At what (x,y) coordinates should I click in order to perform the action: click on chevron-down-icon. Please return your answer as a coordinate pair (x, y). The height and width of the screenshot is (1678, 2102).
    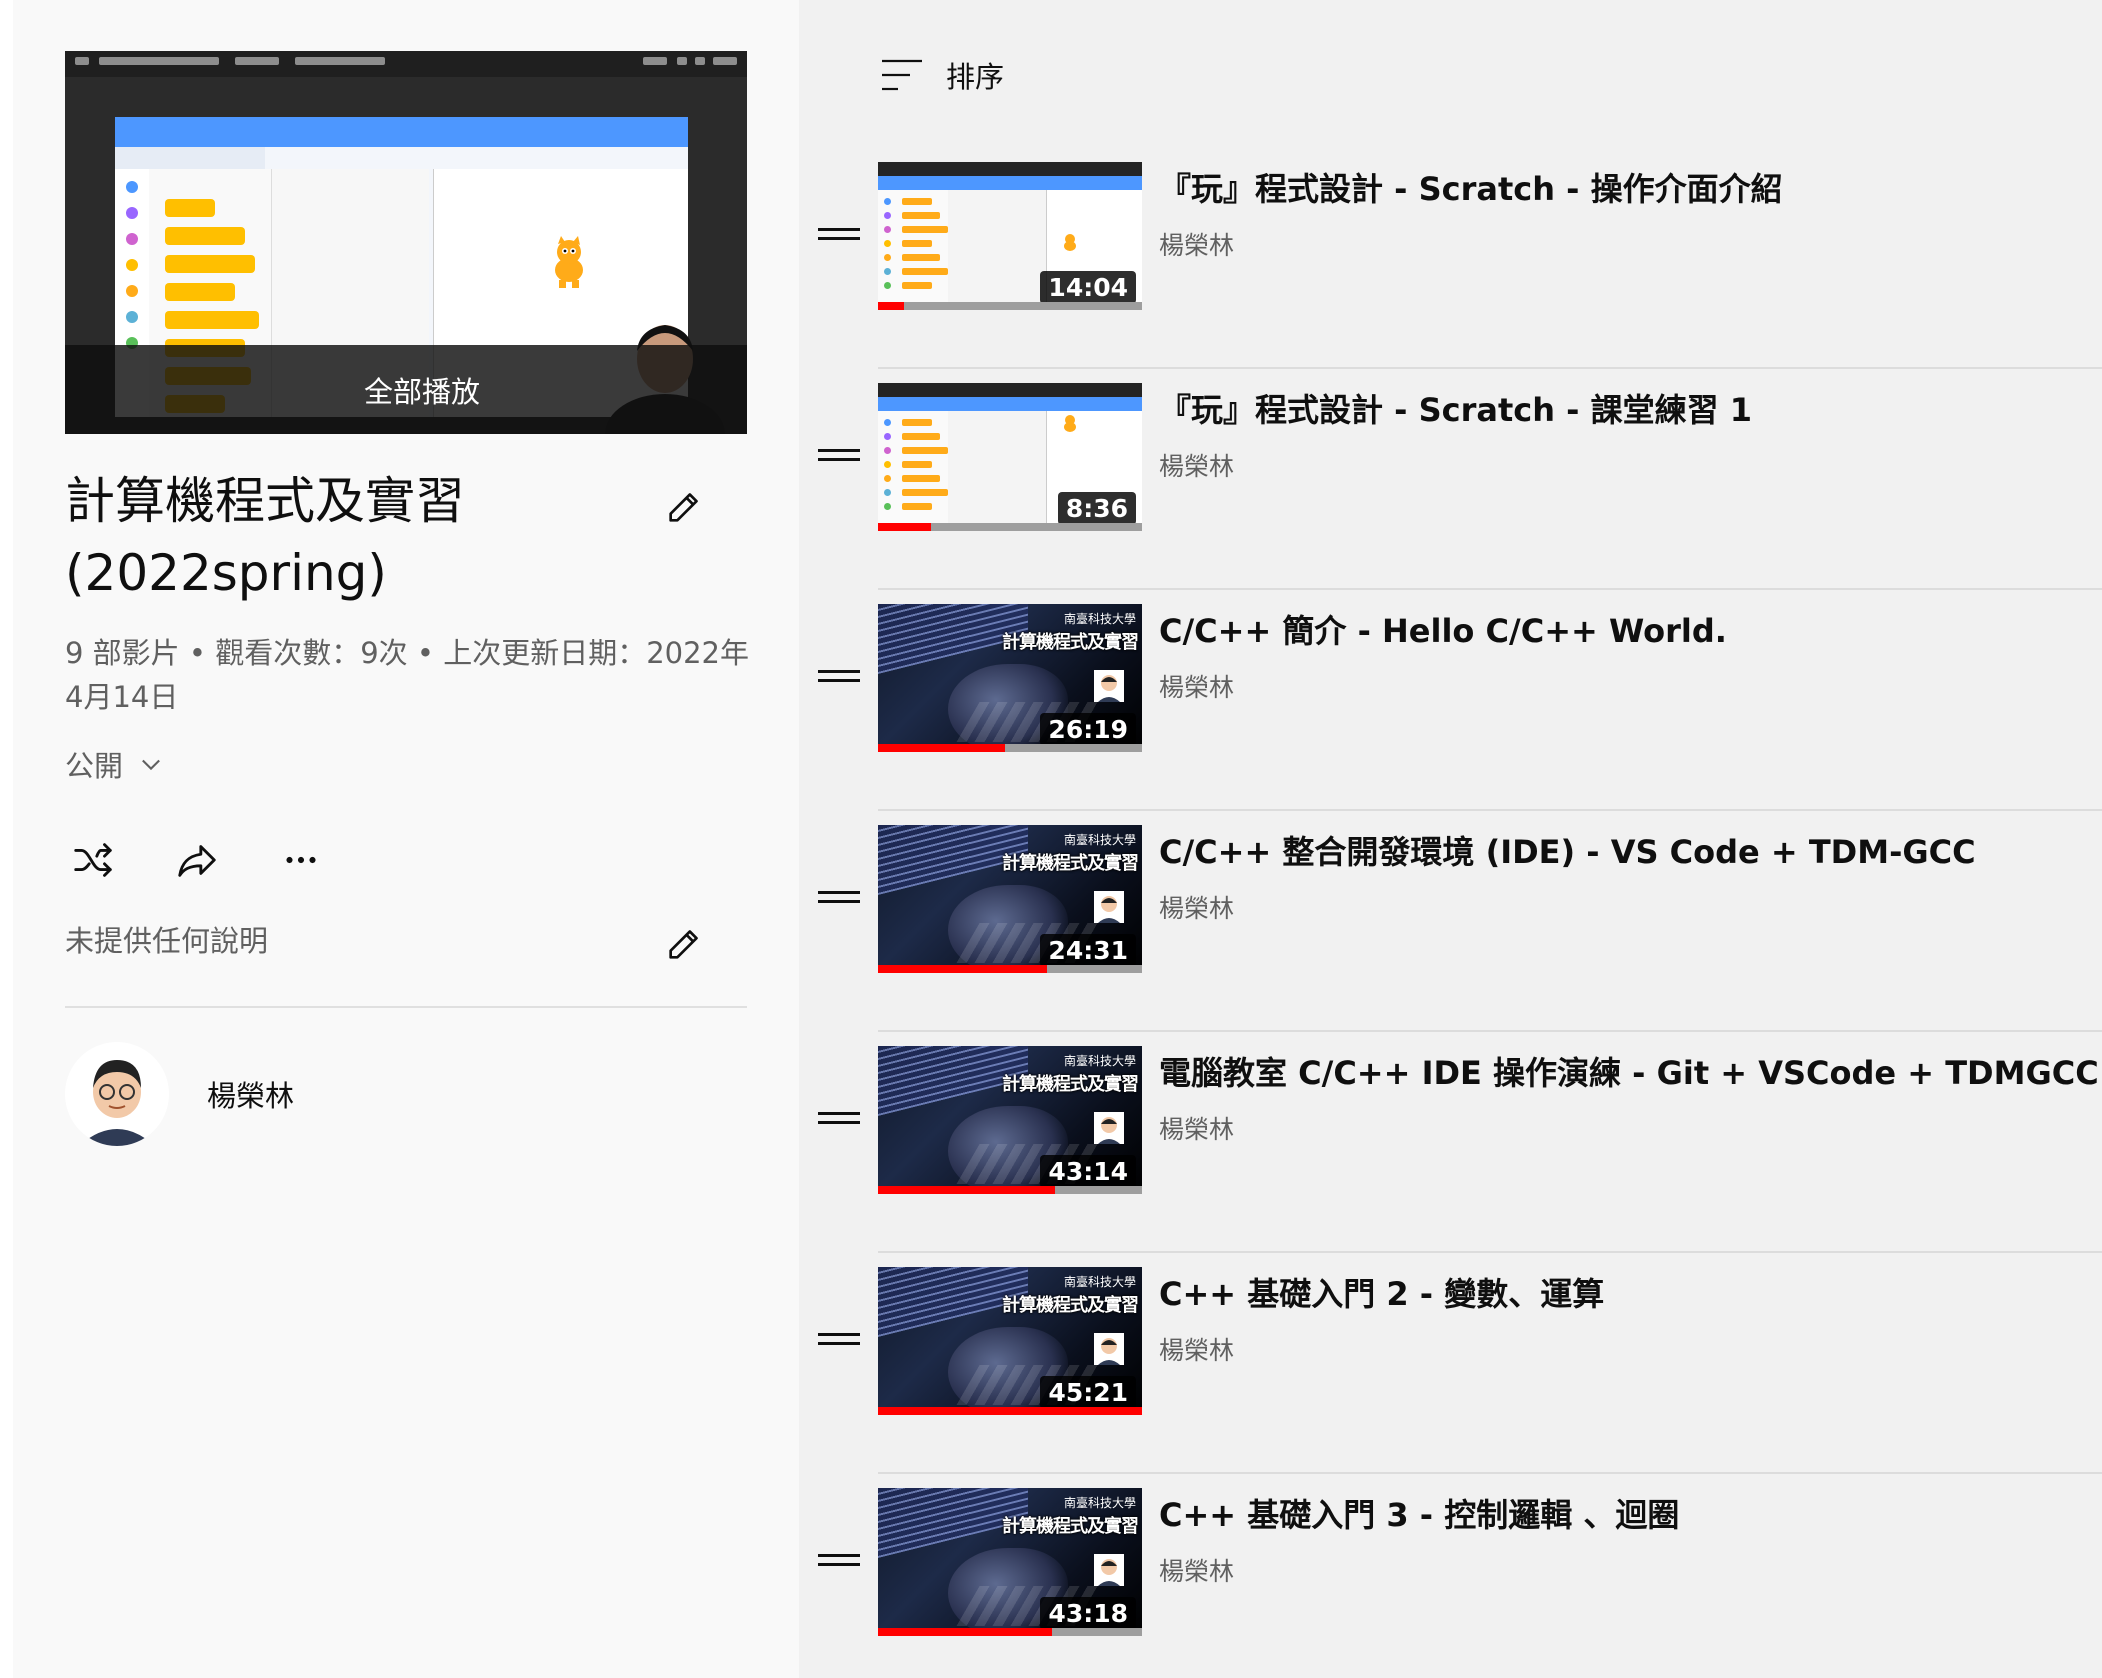
    Looking at the image, I should click on (151, 765).